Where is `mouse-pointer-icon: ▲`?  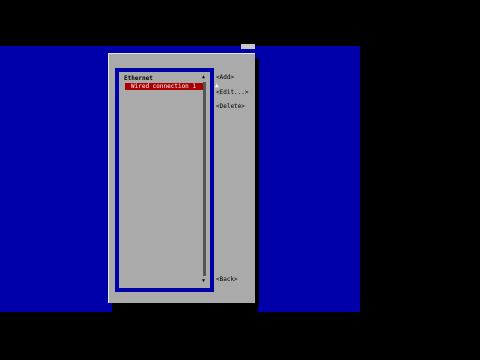
mouse-pointer-icon: ▲ is located at coordinates (217, 85).